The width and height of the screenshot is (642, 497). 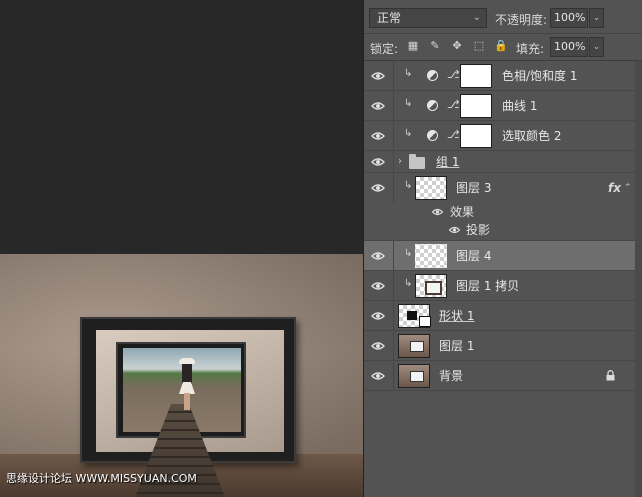 What do you see at coordinates (500, 212) in the screenshot?
I see `effects-row: 效果` at bounding box center [500, 212].